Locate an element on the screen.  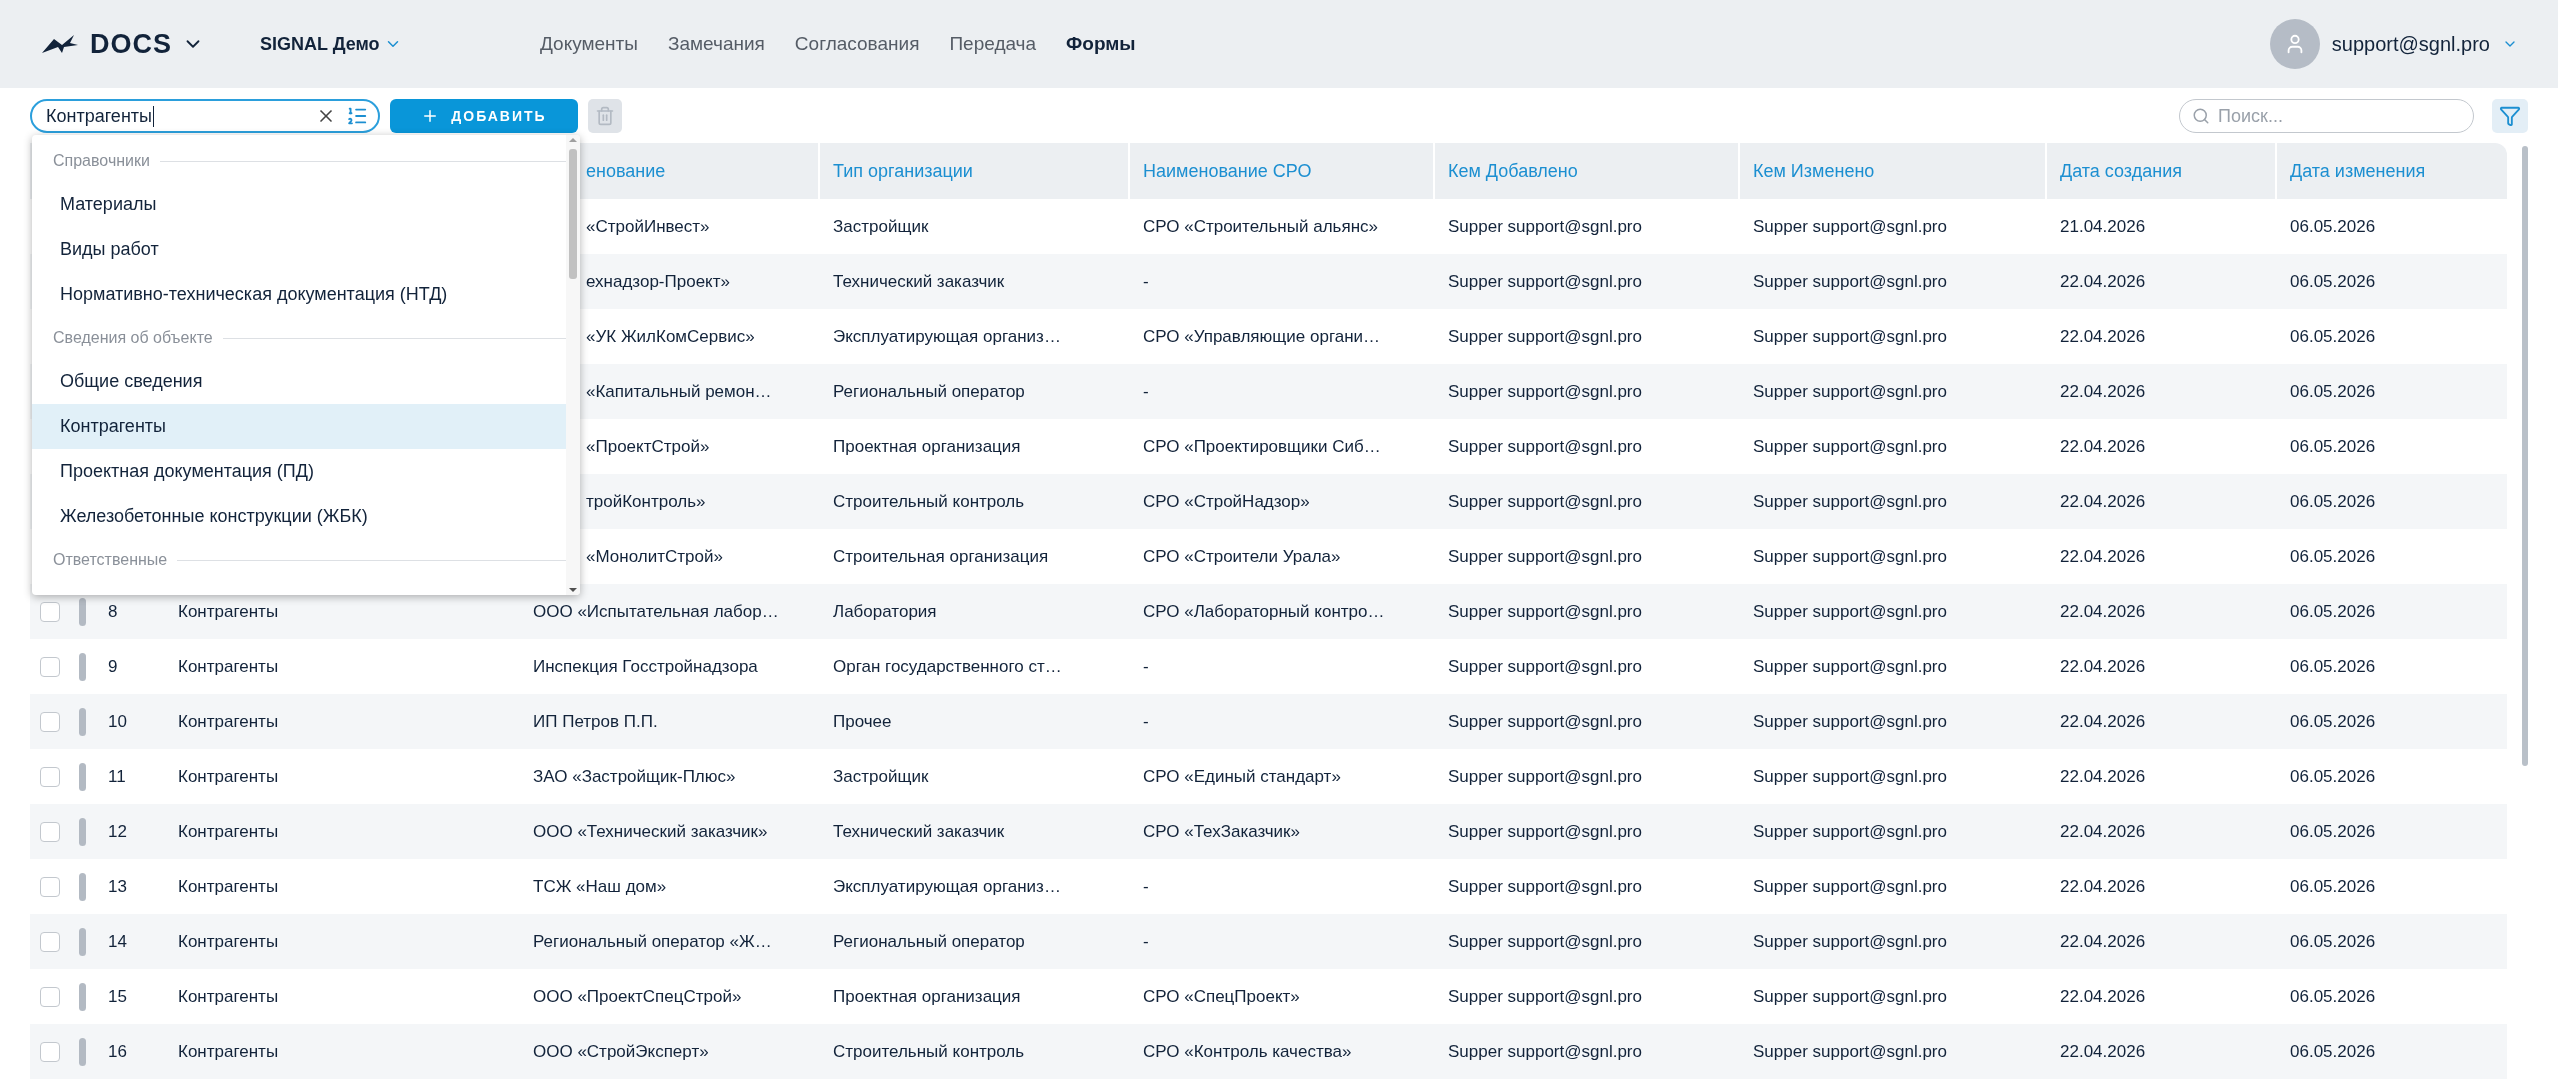
delete-button is located at coordinates (605, 116).